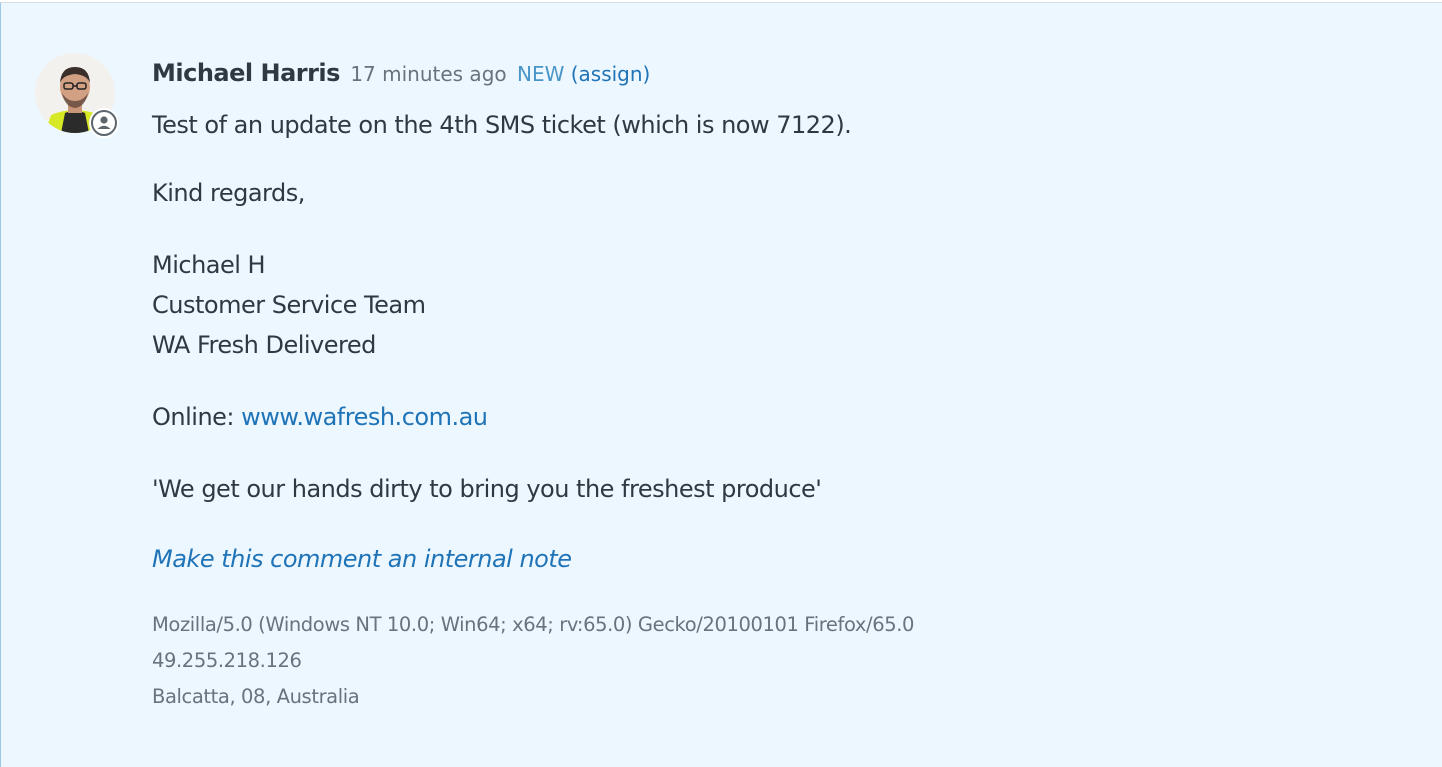 This screenshot has width=1442, height=767. Describe the element at coordinates (209, 265) in the screenshot. I see `signature-name: Michael H` at that location.